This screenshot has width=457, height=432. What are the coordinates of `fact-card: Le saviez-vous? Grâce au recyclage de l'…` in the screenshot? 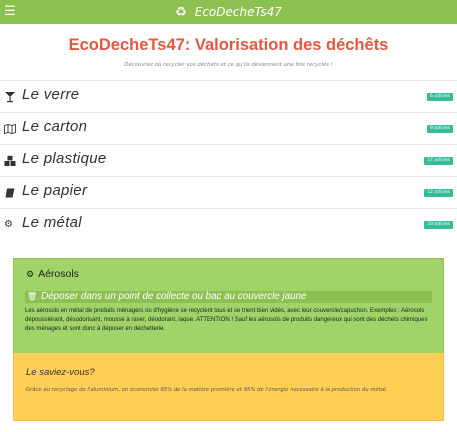 It's located at (228, 387).